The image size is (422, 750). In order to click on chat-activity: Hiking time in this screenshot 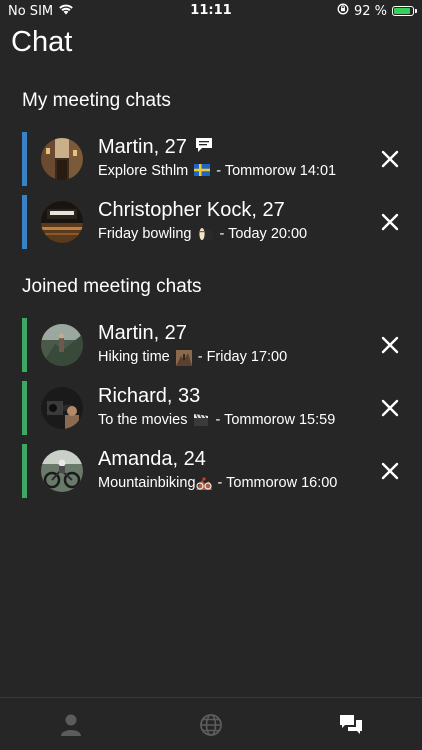, I will do `click(134, 357)`.